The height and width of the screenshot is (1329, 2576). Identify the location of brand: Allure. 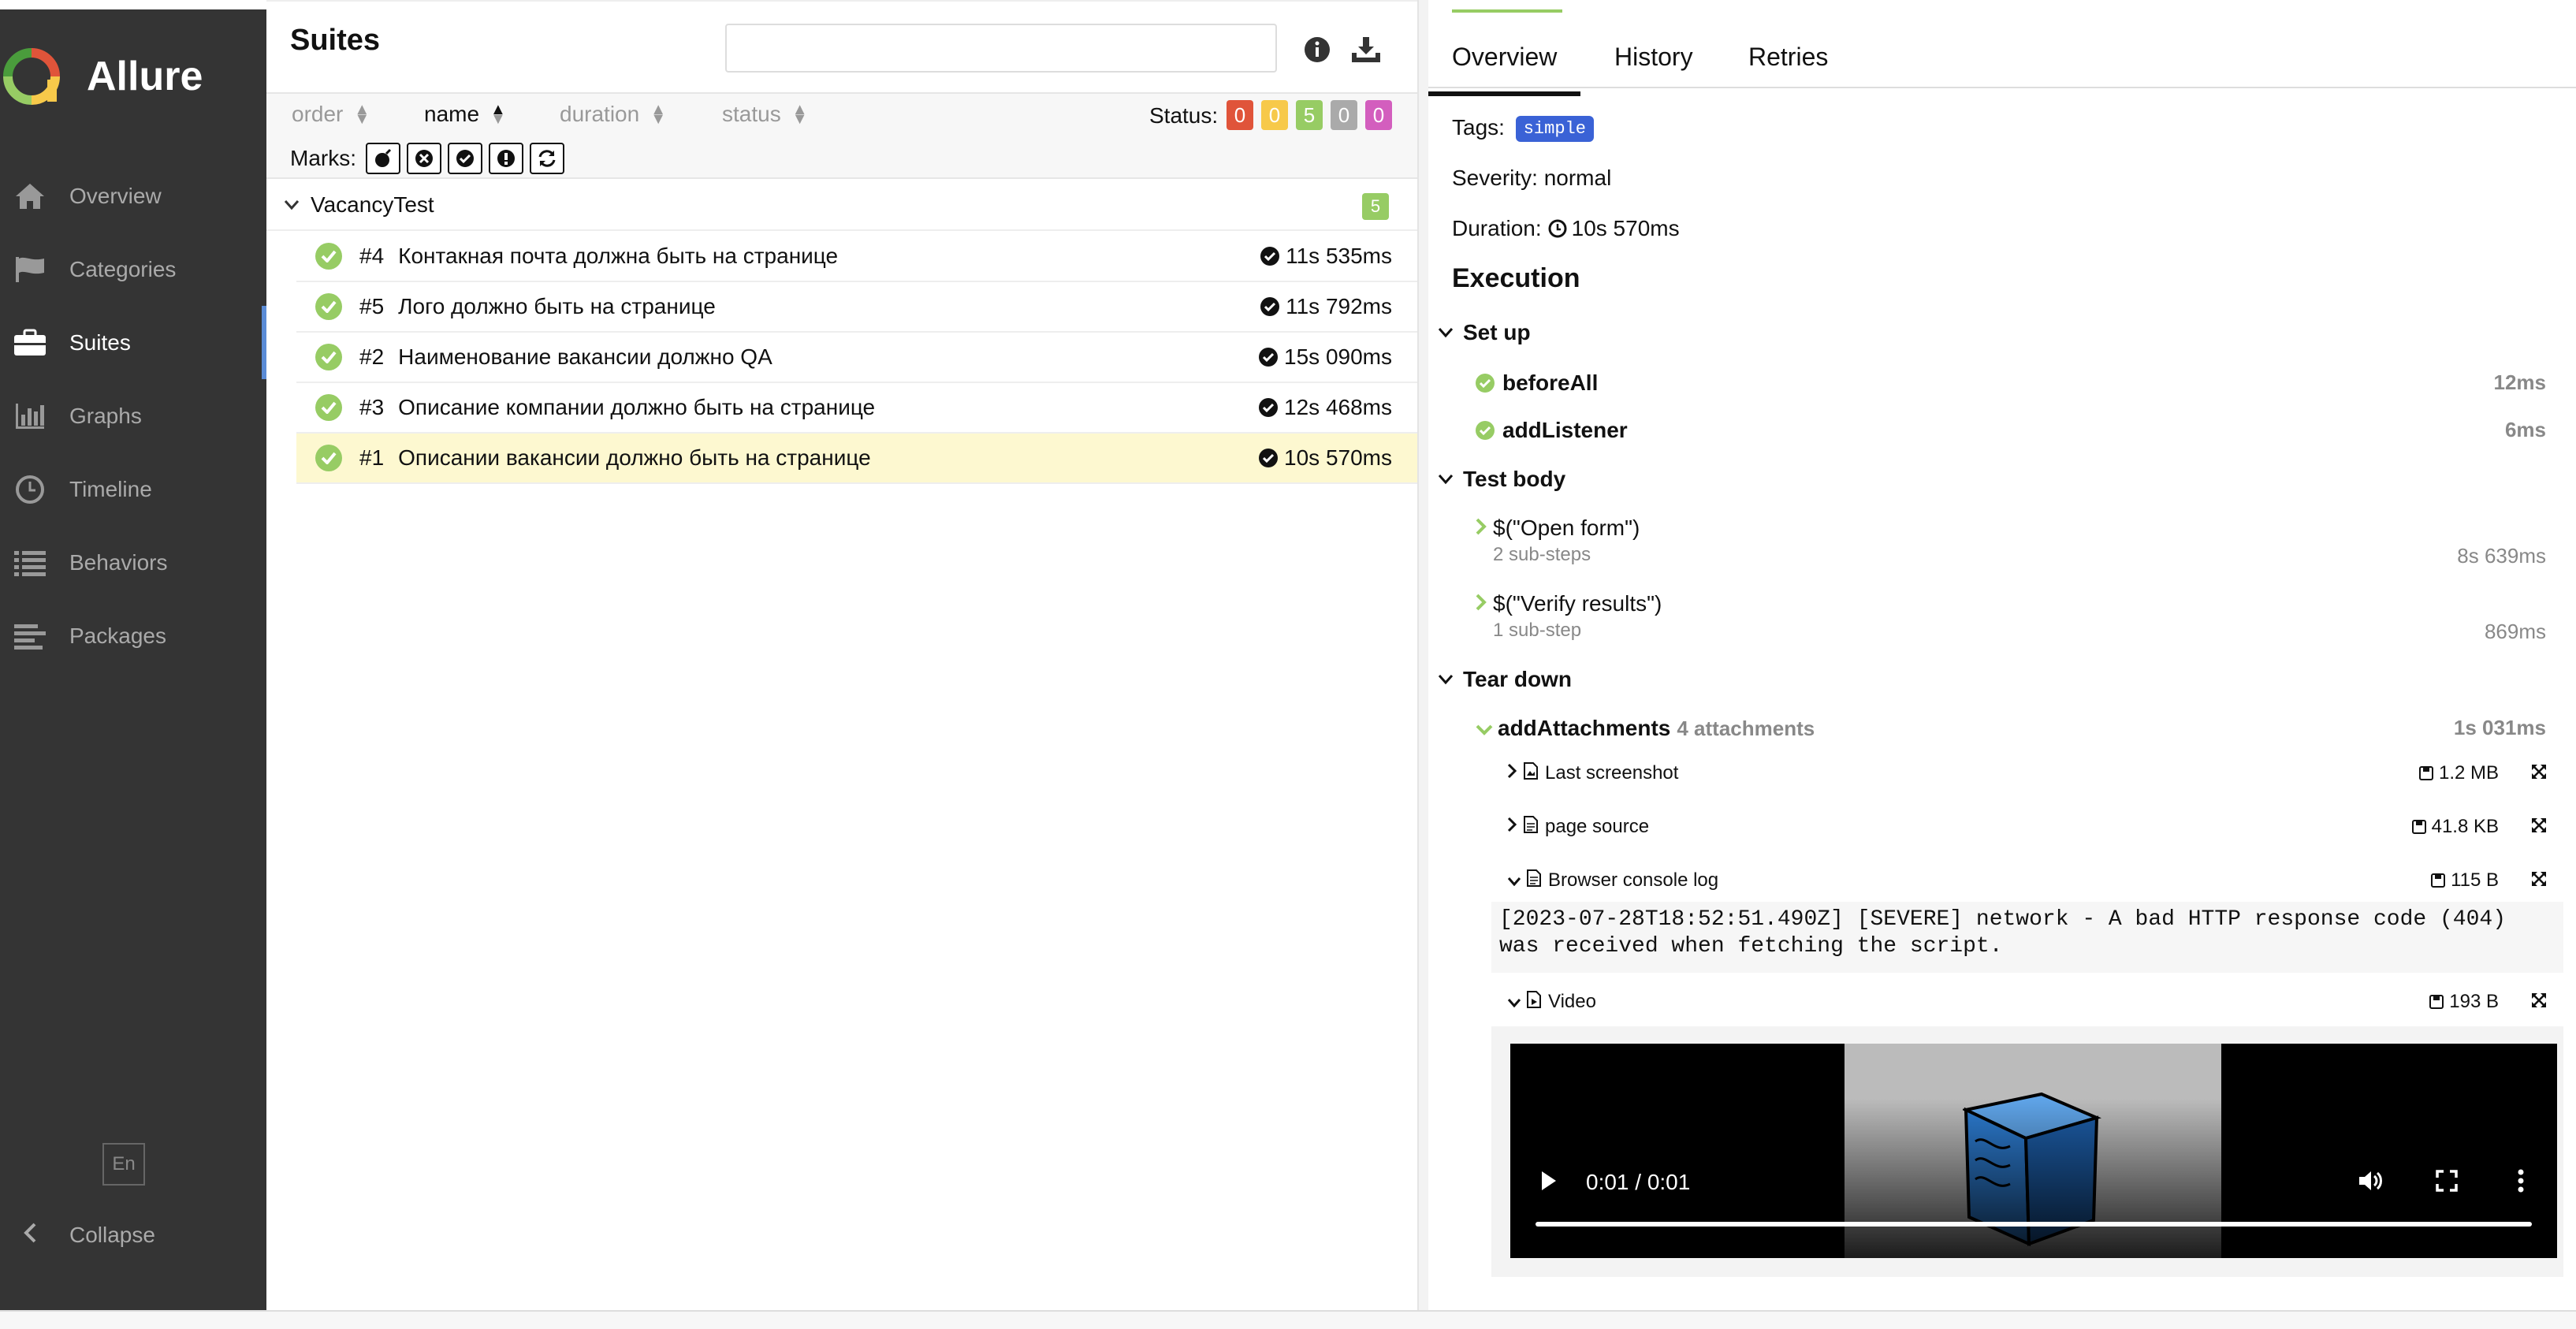
(101, 76).